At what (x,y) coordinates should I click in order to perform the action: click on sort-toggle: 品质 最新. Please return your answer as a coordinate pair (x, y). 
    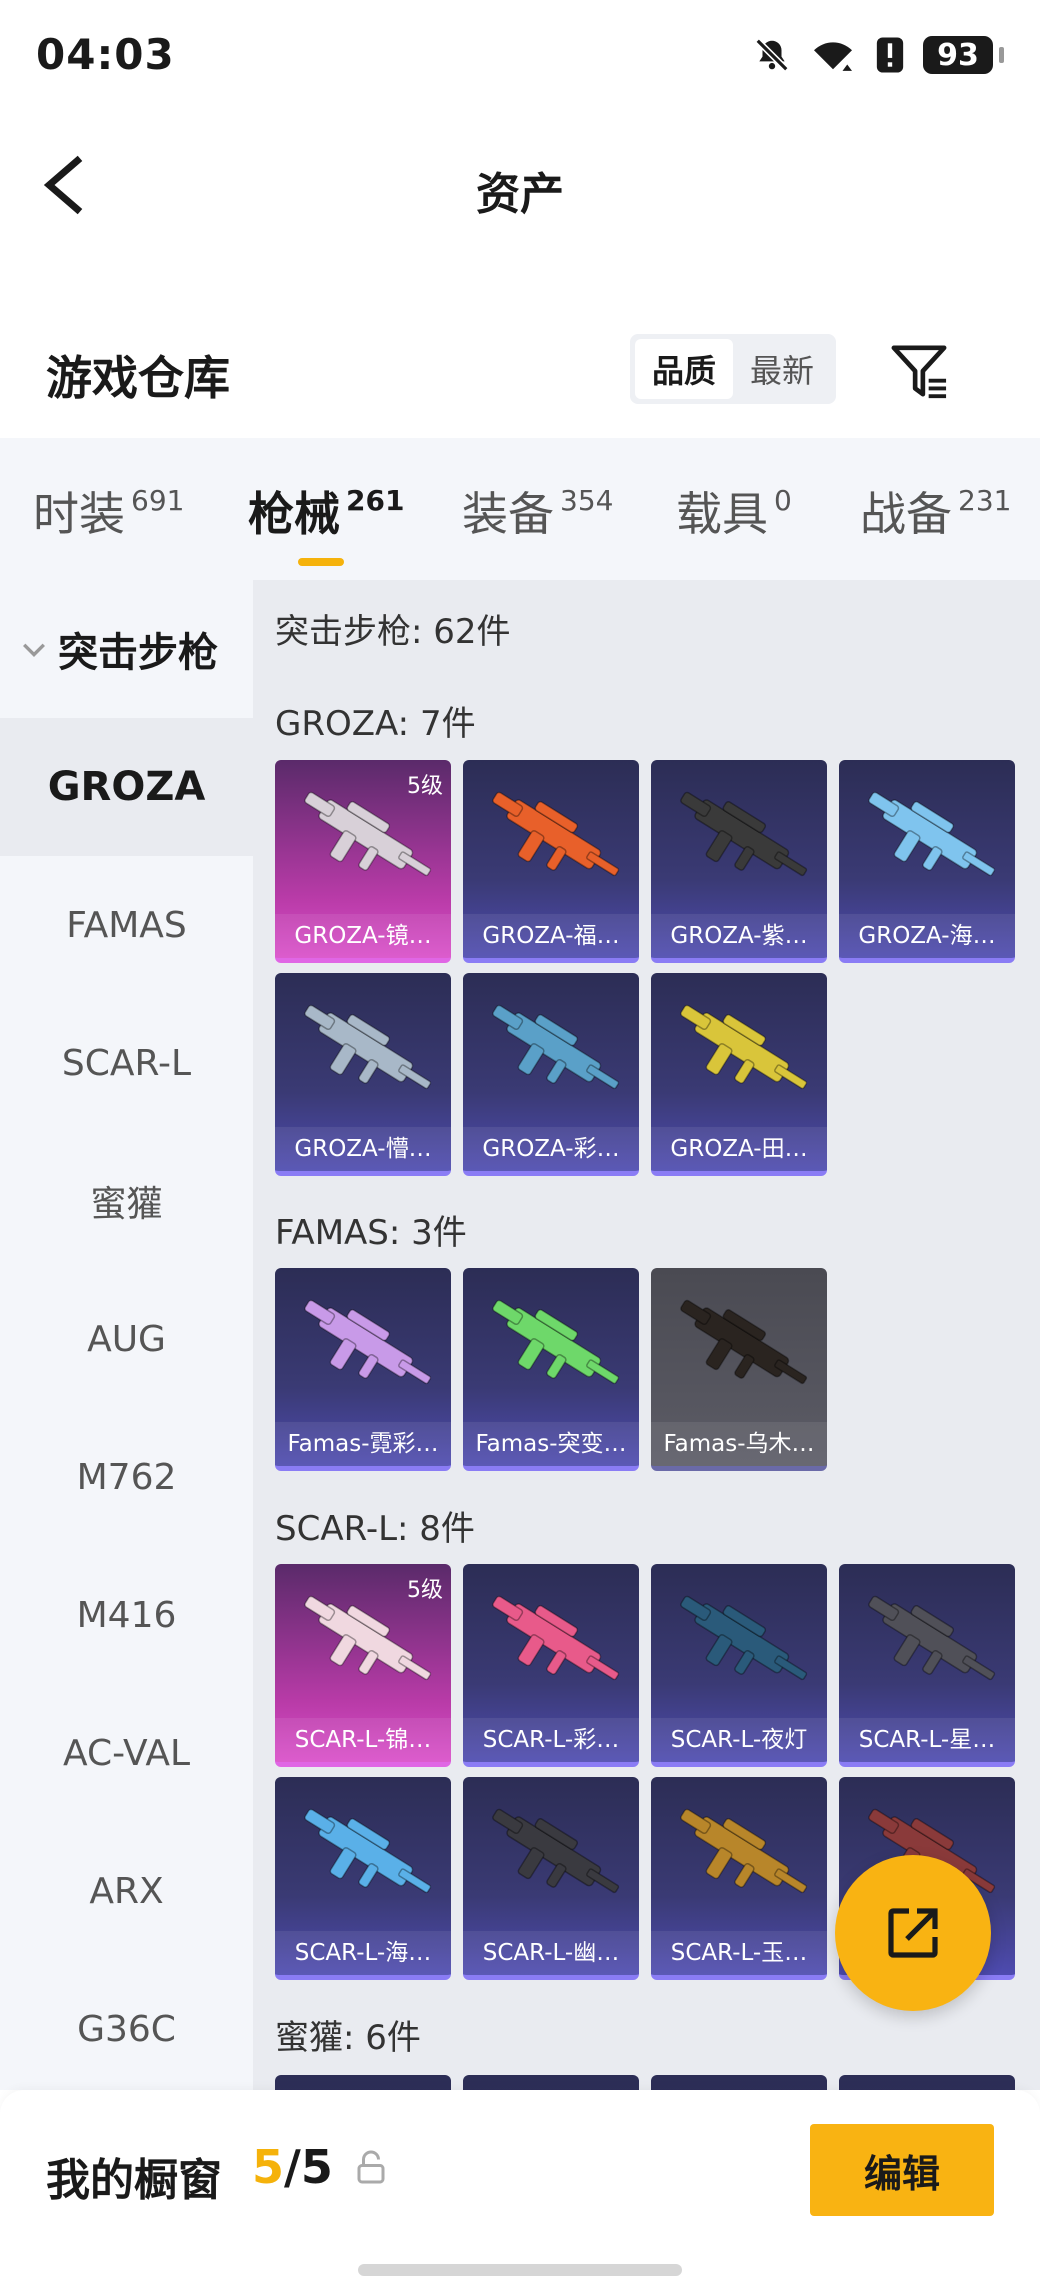
    Looking at the image, I should click on (733, 369).